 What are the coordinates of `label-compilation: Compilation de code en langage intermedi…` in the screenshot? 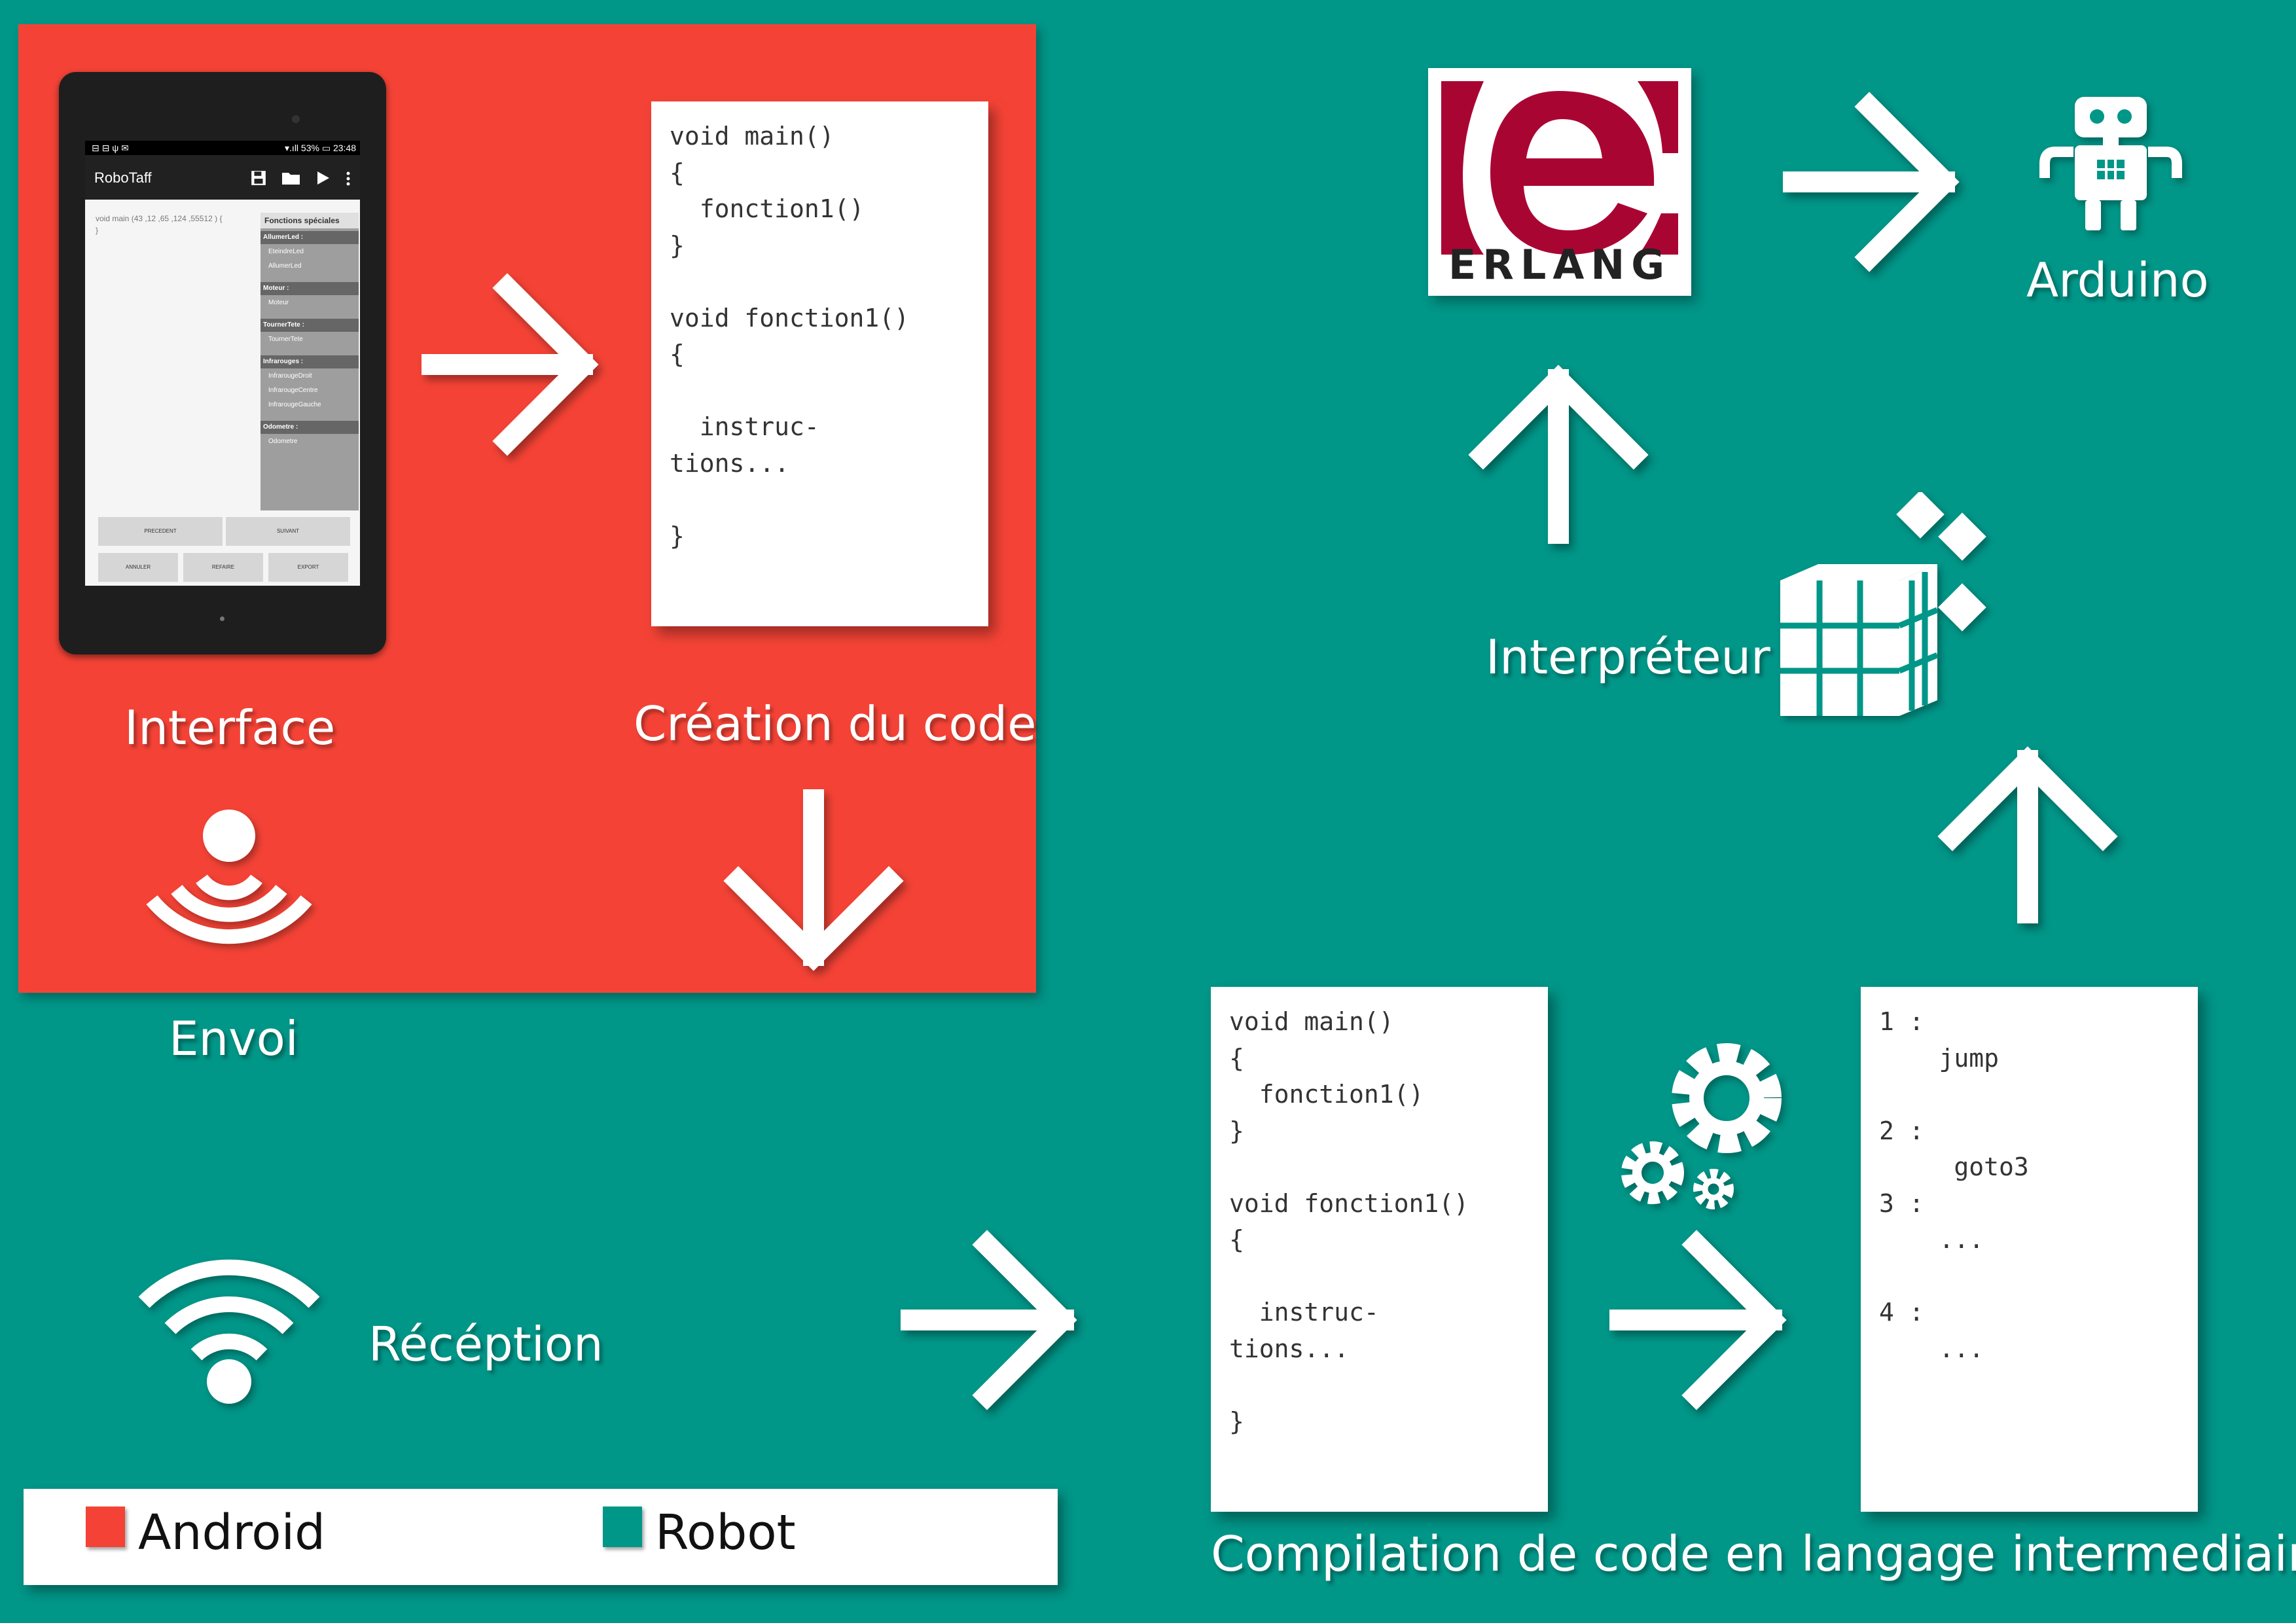 It's located at (1753, 1554).